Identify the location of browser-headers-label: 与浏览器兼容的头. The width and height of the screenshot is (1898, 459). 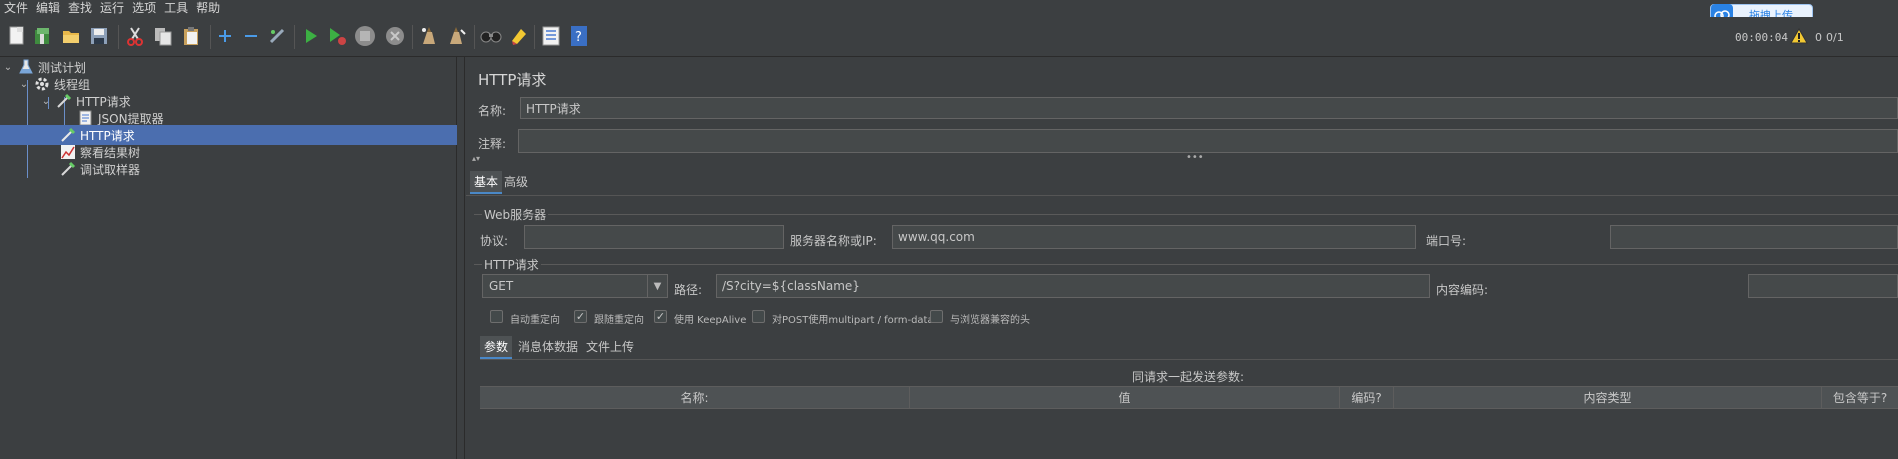
(990, 320).